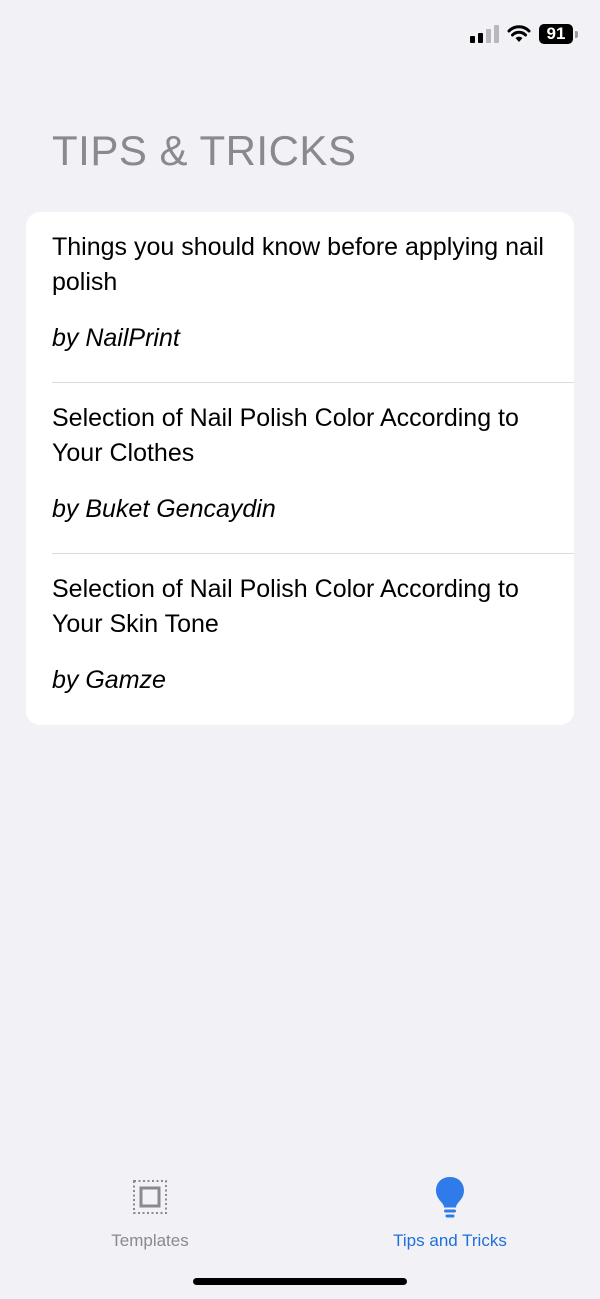  I want to click on tab-tips-and-tricks: Tips and Tricks, so click(450, 1213).